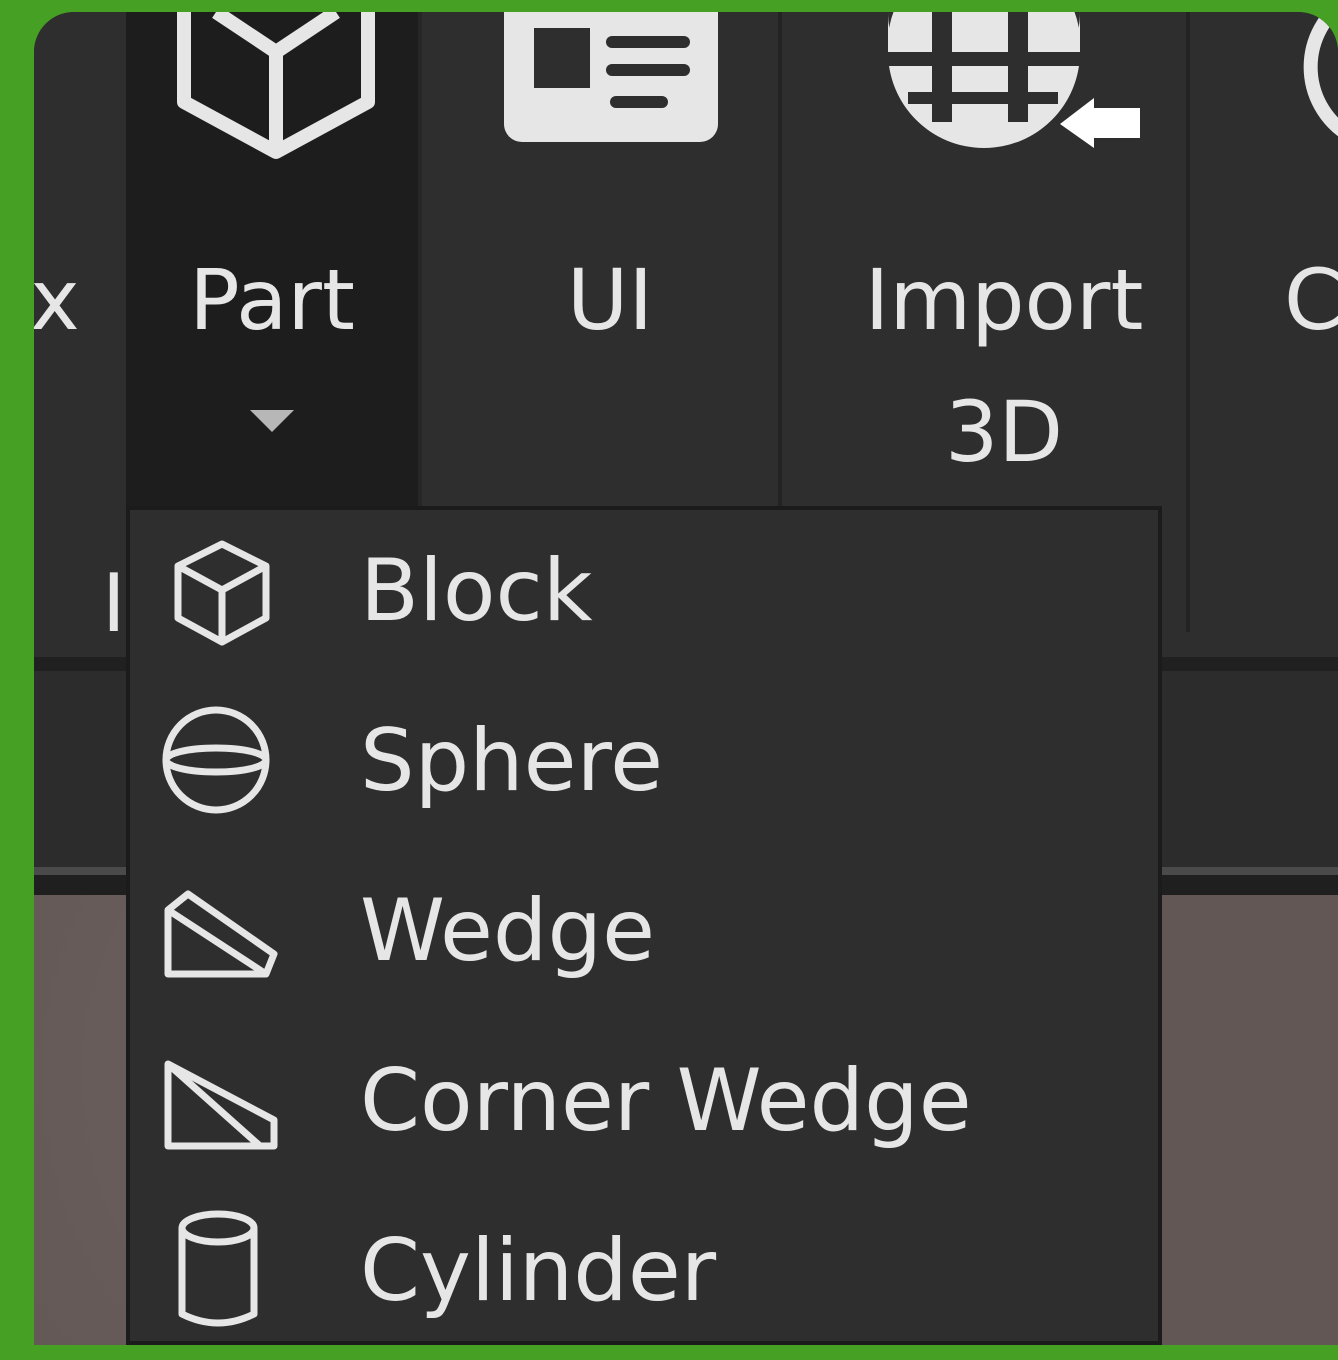  What do you see at coordinates (57, 300) in the screenshot?
I see `toolbar-fragment-left: x` at bounding box center [57, 300].